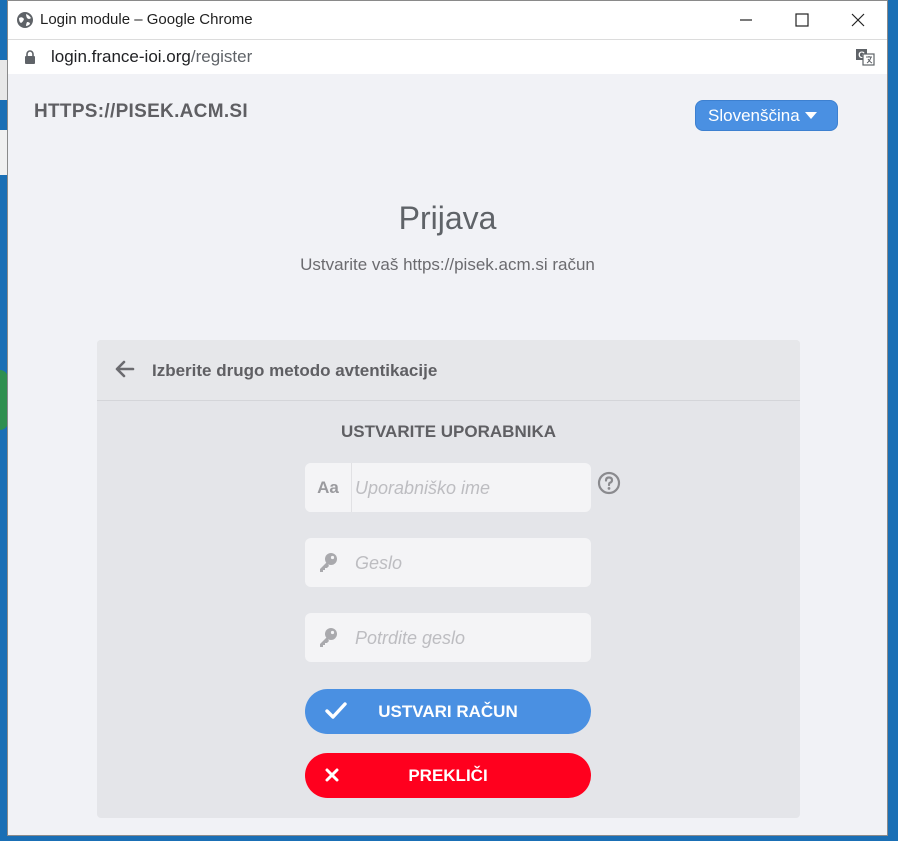  Describe the element at coordinates (121, 56) in the screenshot. I see `url-host: login.france-ioi.org` at that location.